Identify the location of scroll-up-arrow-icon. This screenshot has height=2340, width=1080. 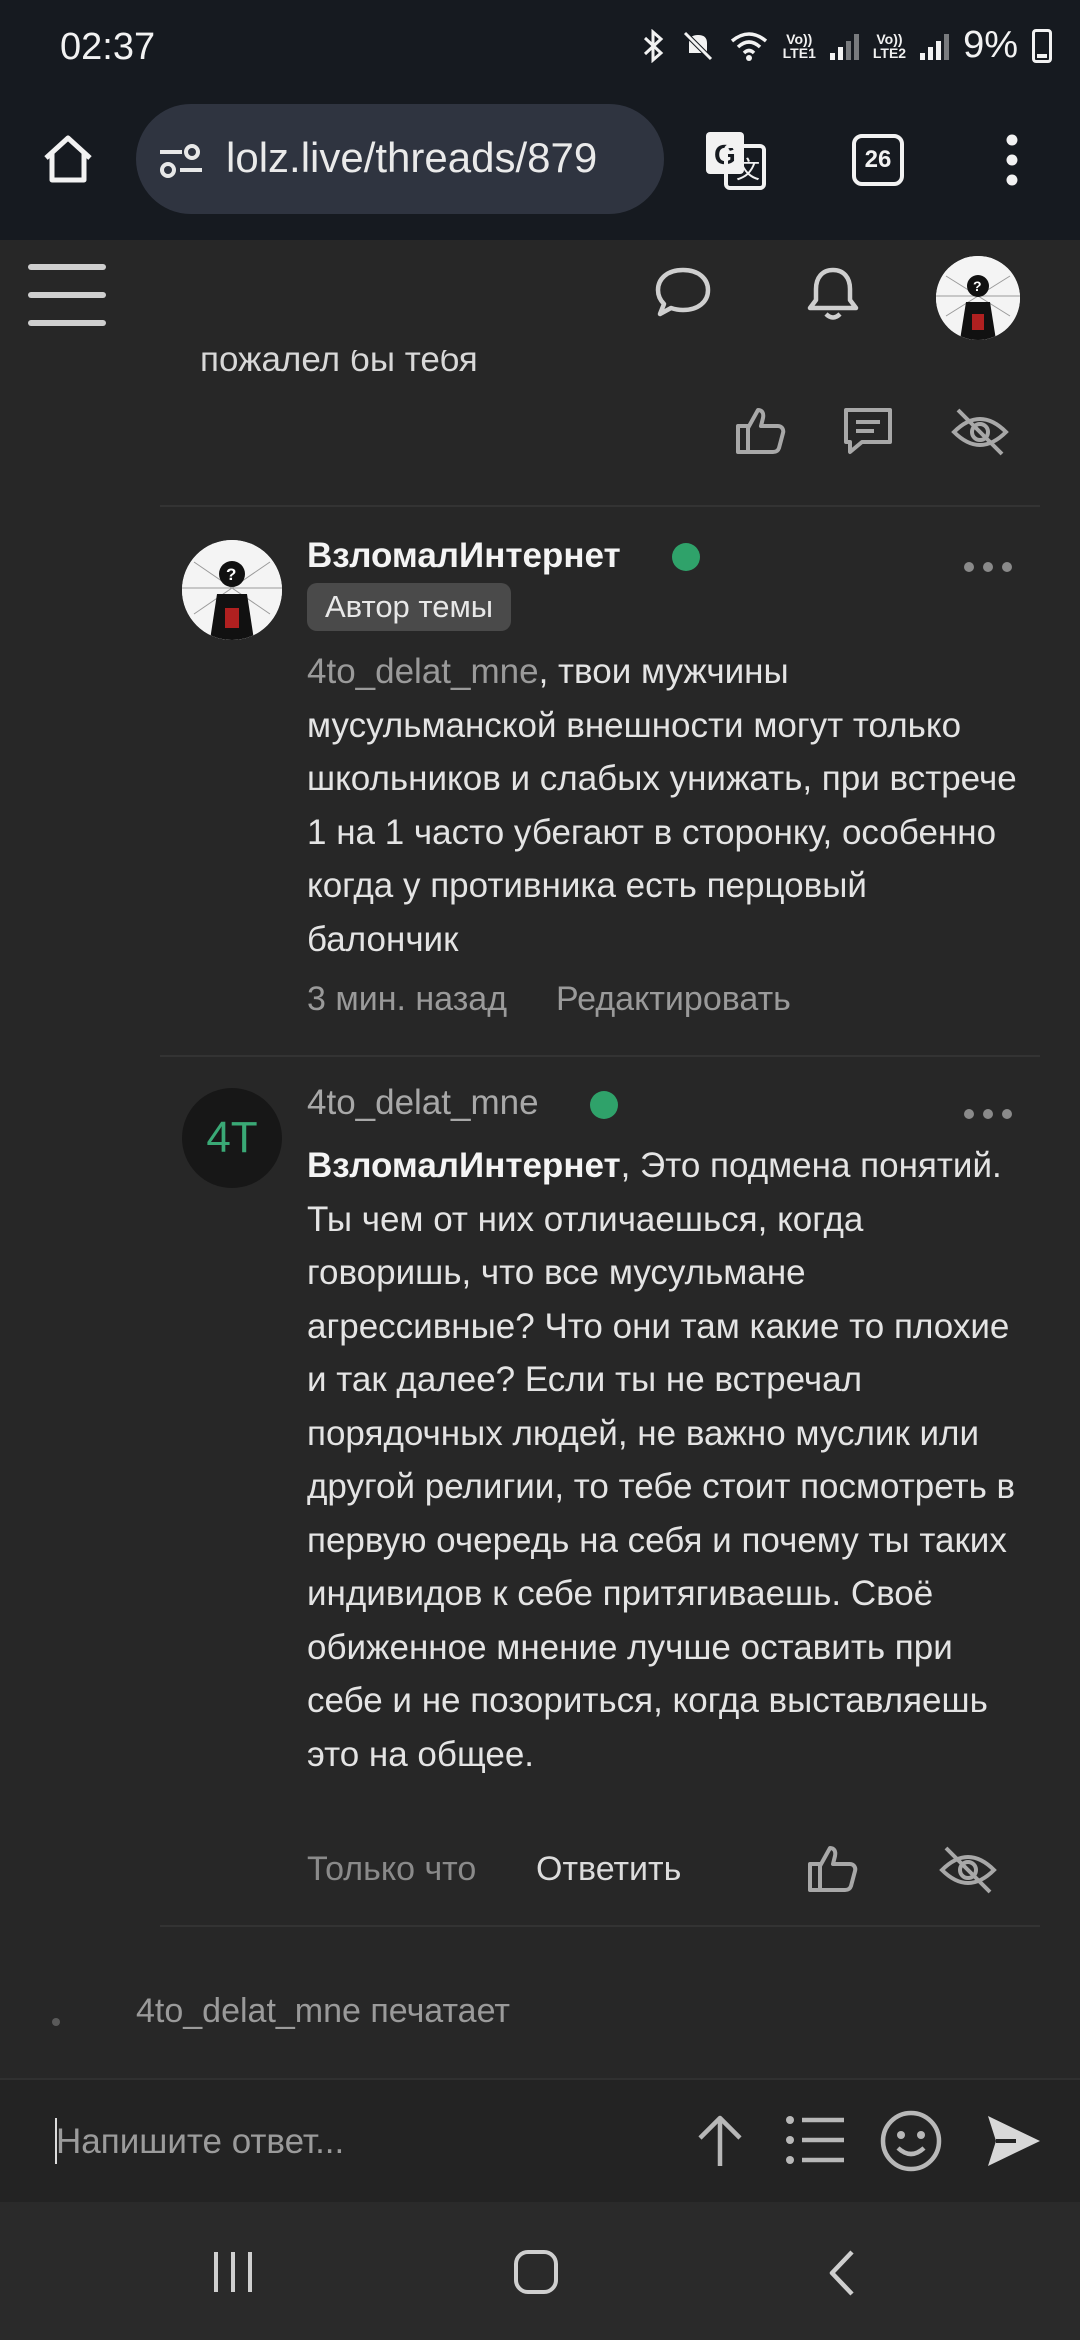
(720, 2142).